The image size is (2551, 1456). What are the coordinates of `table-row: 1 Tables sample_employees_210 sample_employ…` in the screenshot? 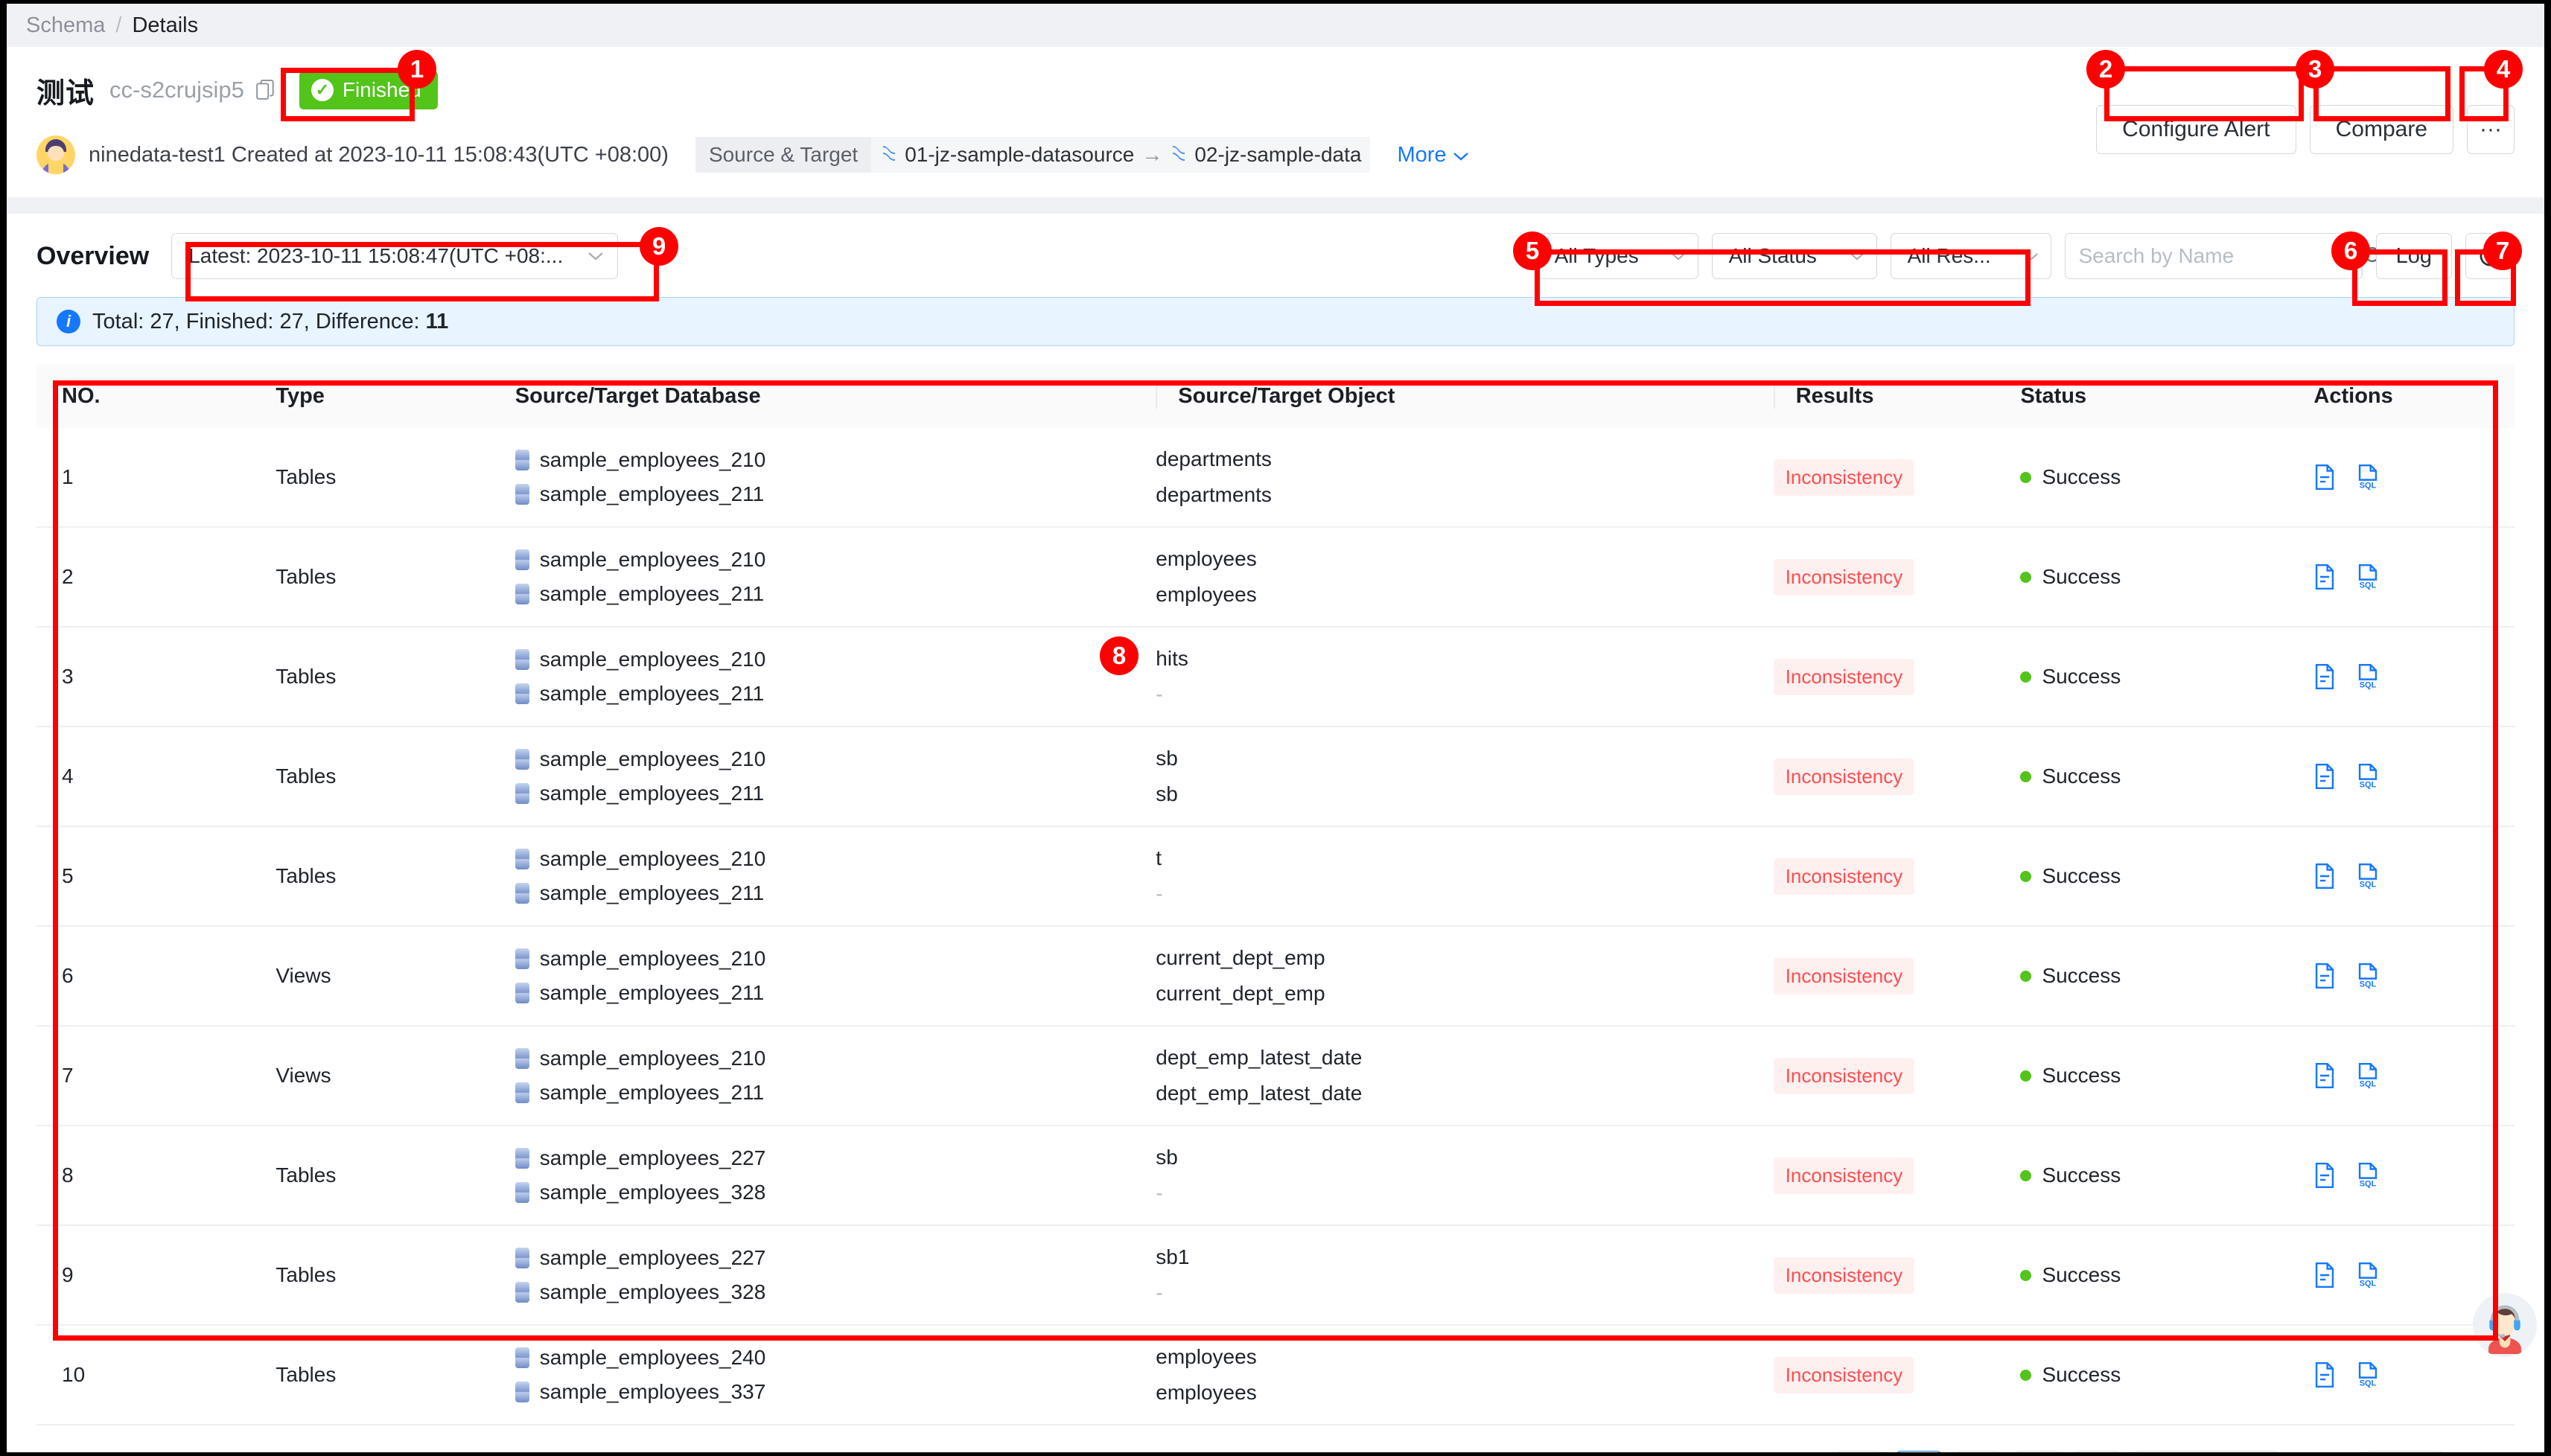 It's located at (1275, 478).